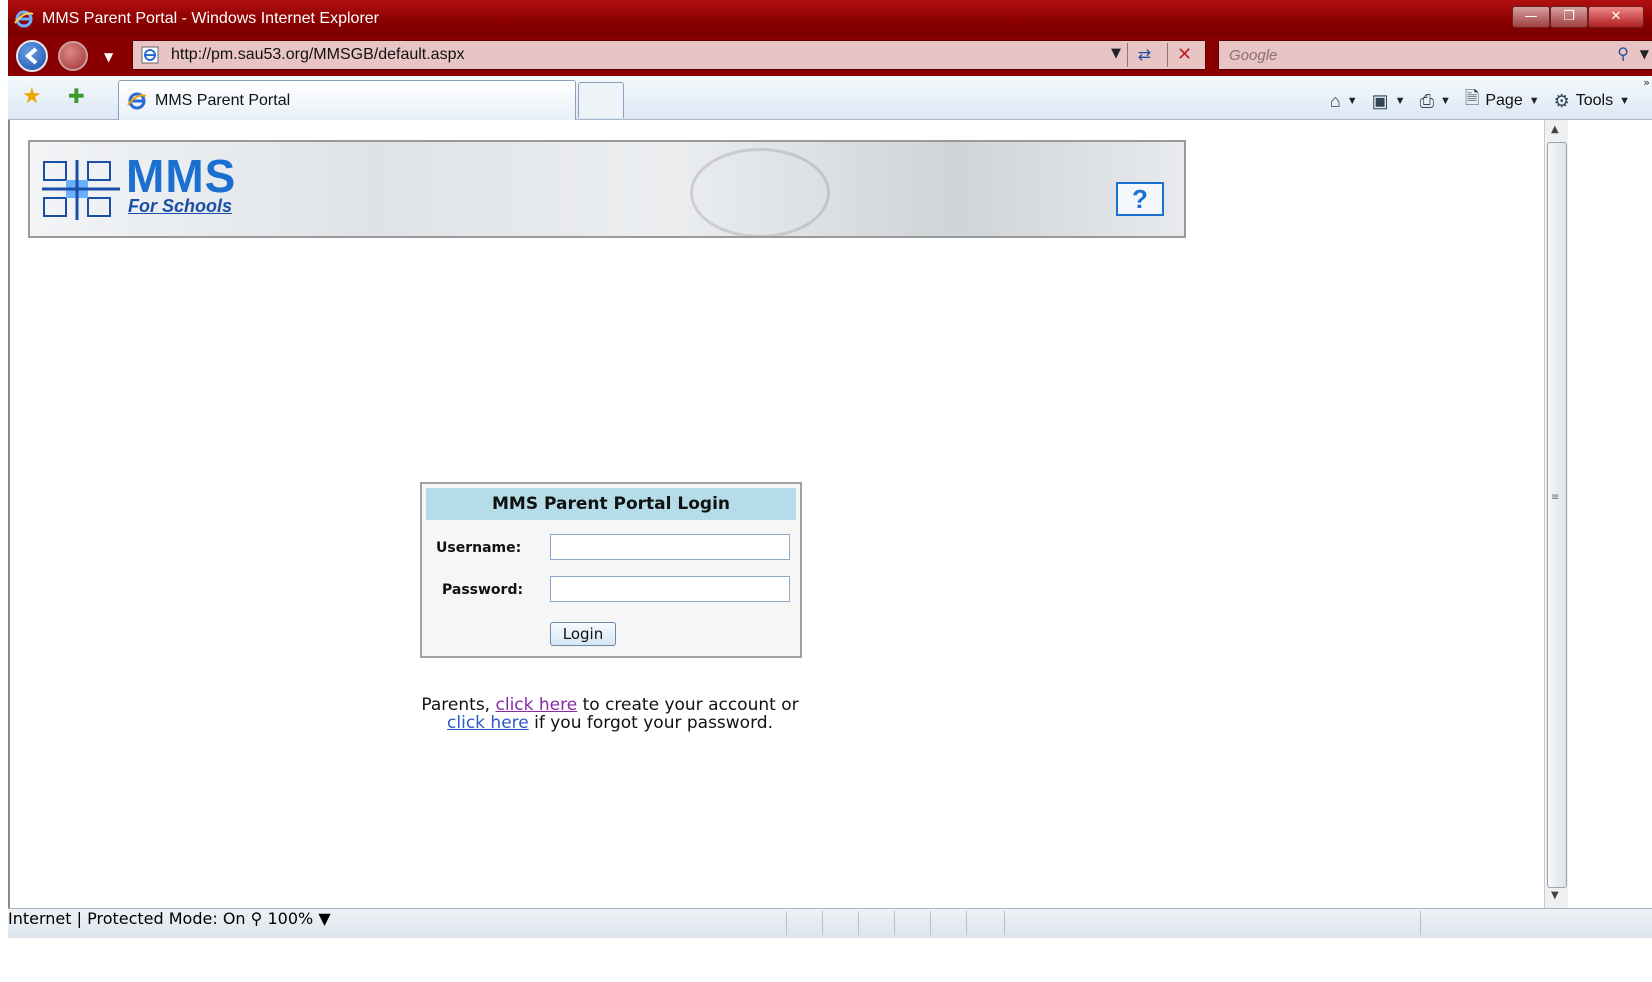 The height and width of the screenshot is (982, 1652). What do you see at coordinates (81, 190) in the screenshot?
I see `mms-logo-grid-icon` at bounding box center [81, 190].